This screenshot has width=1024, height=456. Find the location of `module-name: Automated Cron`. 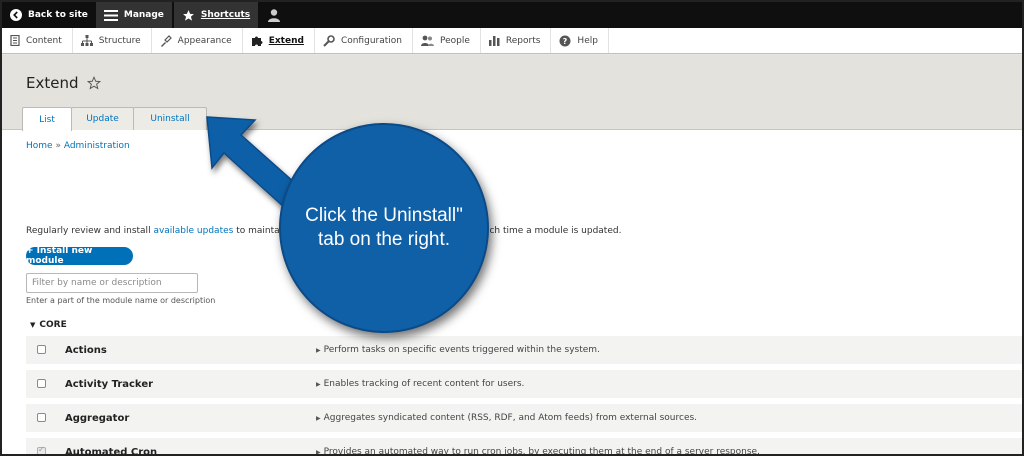

module-name: Automated Cron is located at coordinates (111, 451).